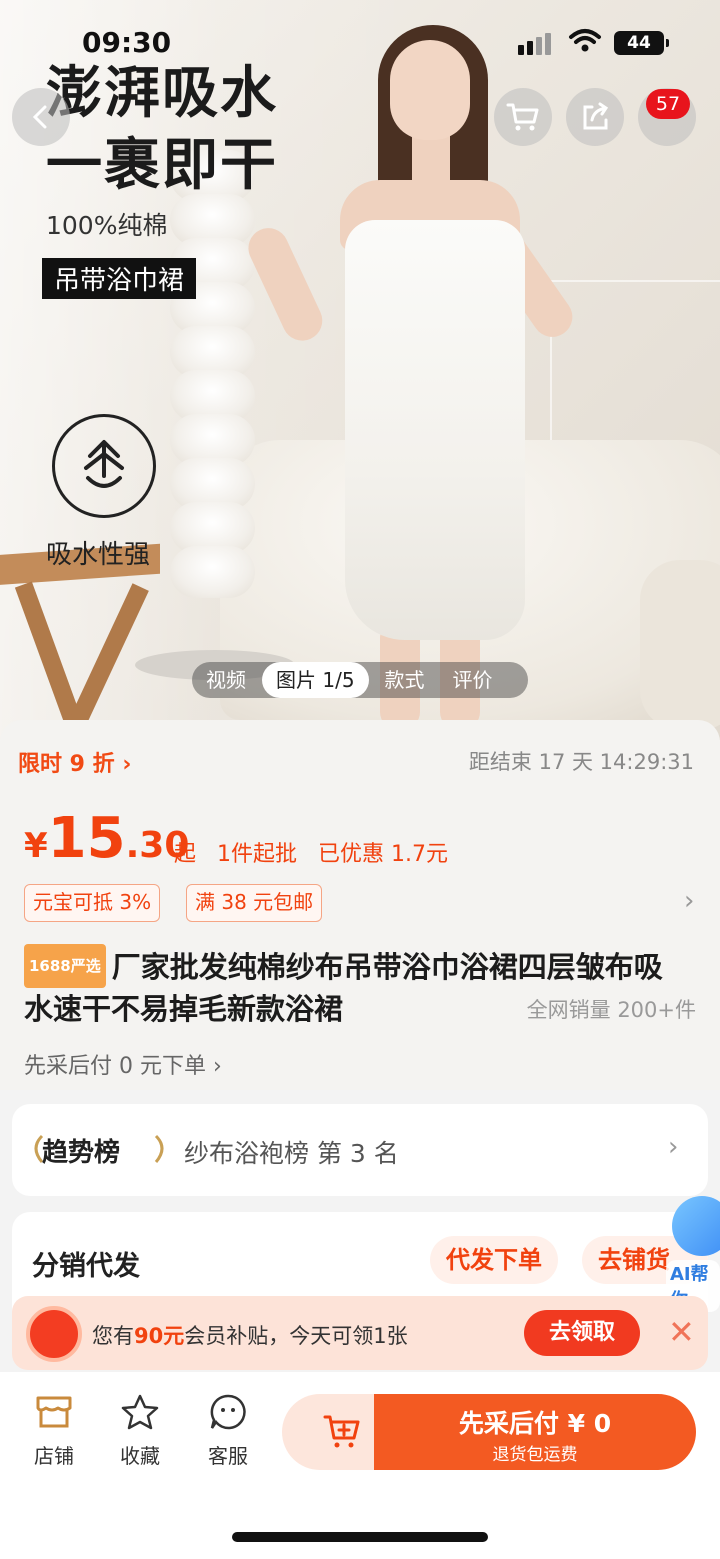  I want to click on back-button, so click(41, 117).